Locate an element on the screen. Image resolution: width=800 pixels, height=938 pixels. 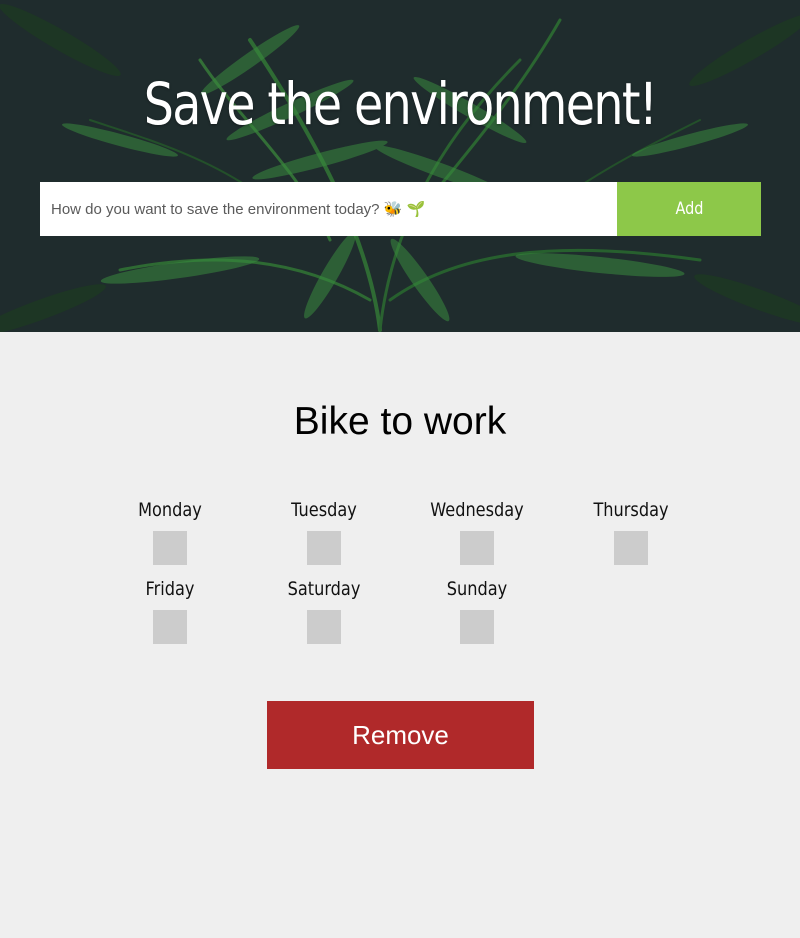
day-label: Monday is located at coordinates (170, 510).